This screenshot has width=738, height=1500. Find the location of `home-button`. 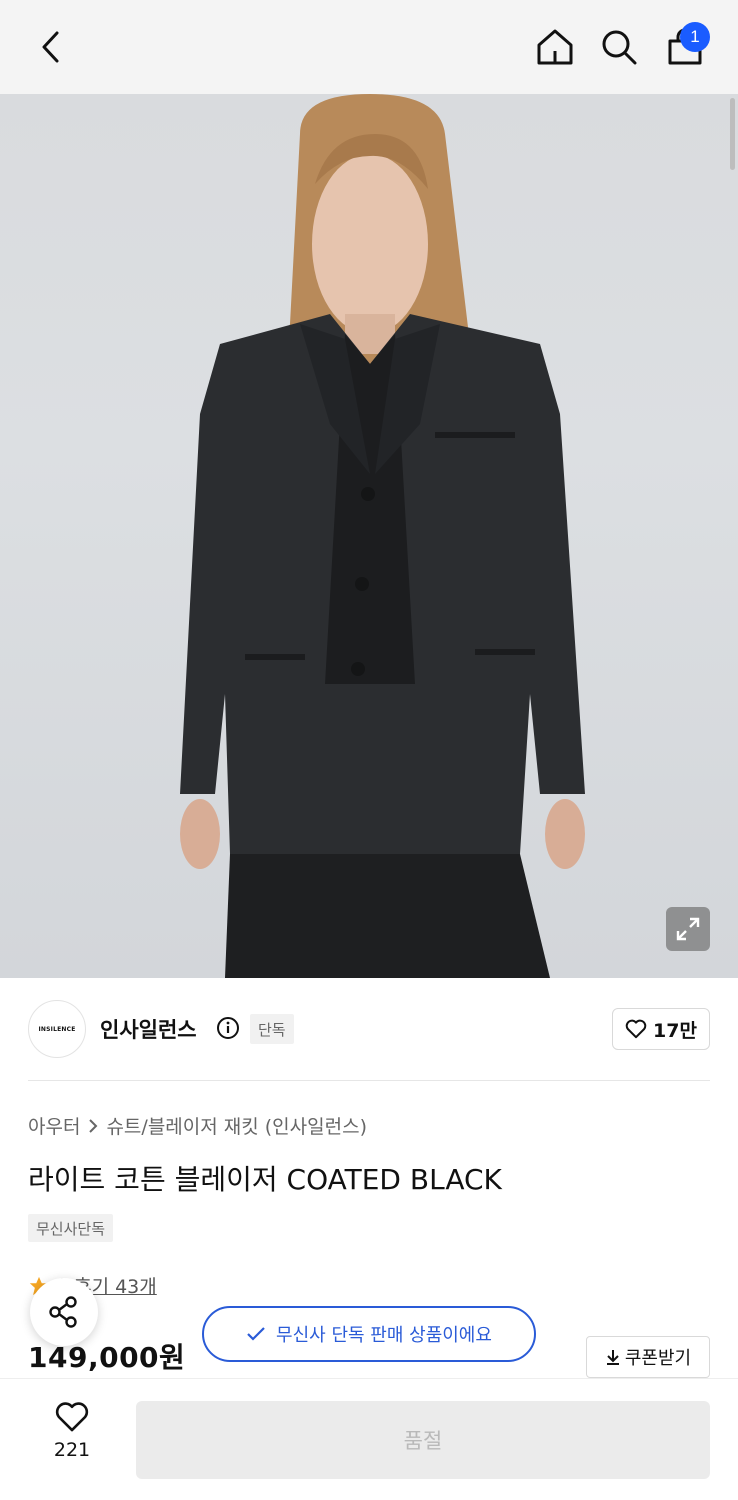

home-button is located at coordinates (555, 47).